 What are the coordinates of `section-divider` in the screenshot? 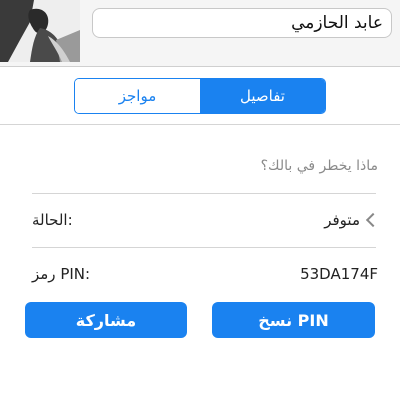 It's located at (200, 124).